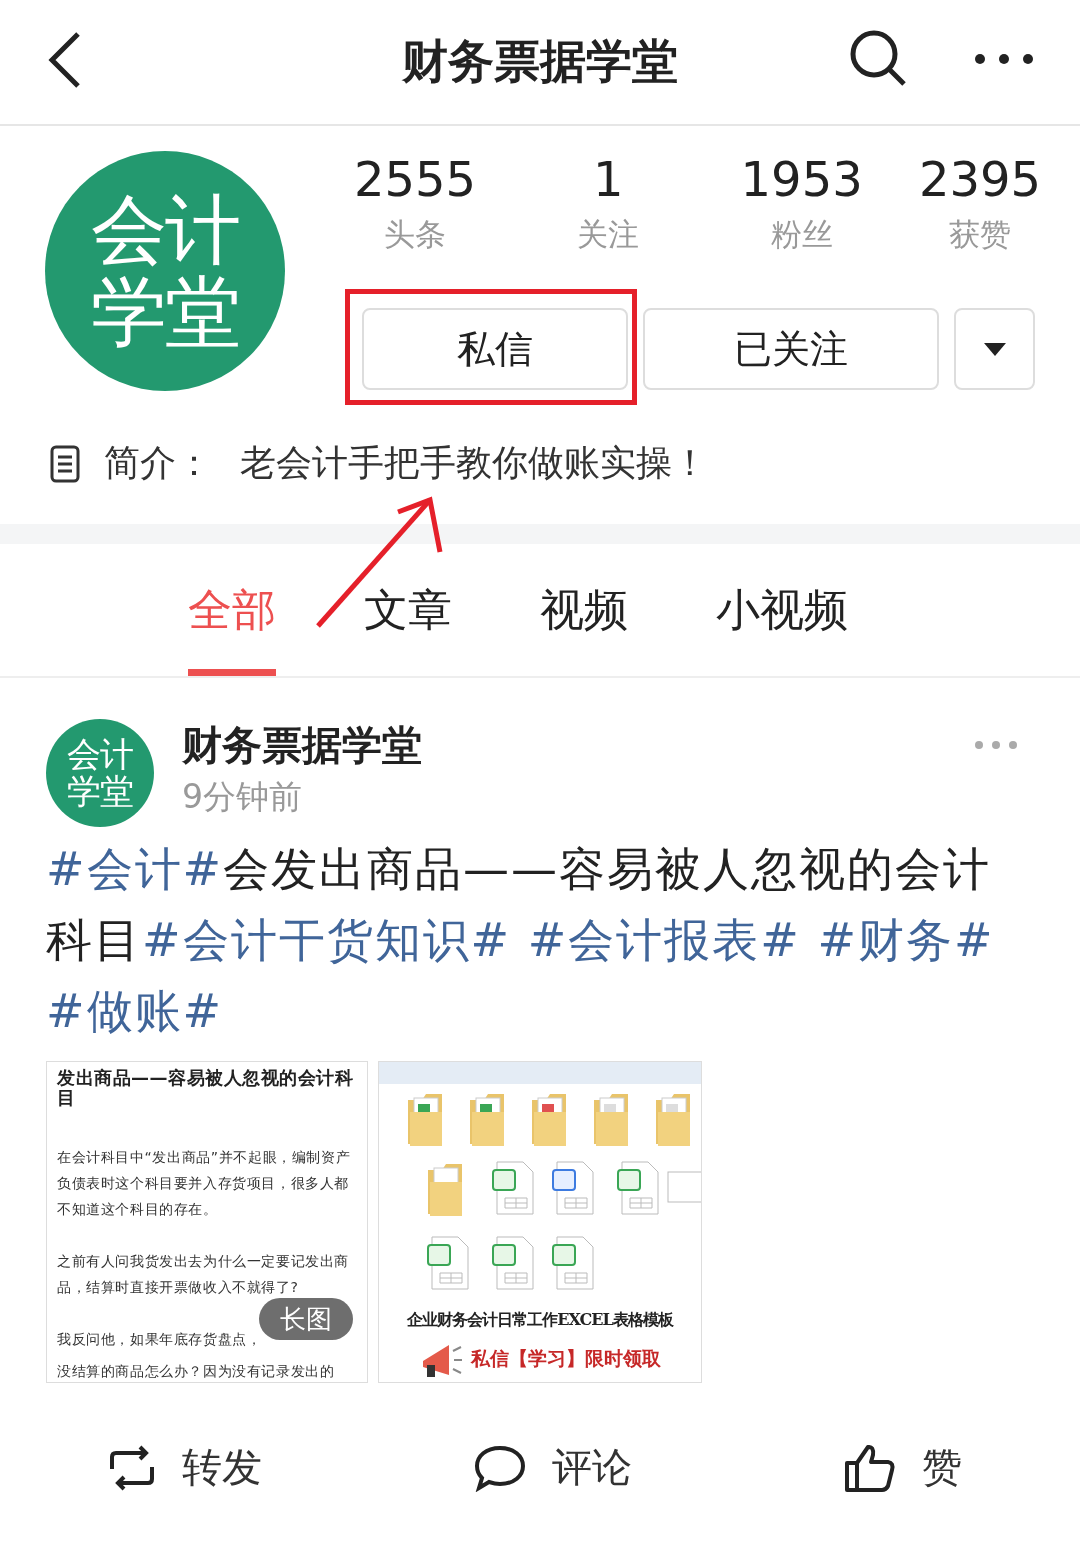 This screenshot has width=1080, height=1542. What do you see at coordinates (500, 1467) in the screenshot?
I see `comment-icon` at bounding box center [500, 1467].